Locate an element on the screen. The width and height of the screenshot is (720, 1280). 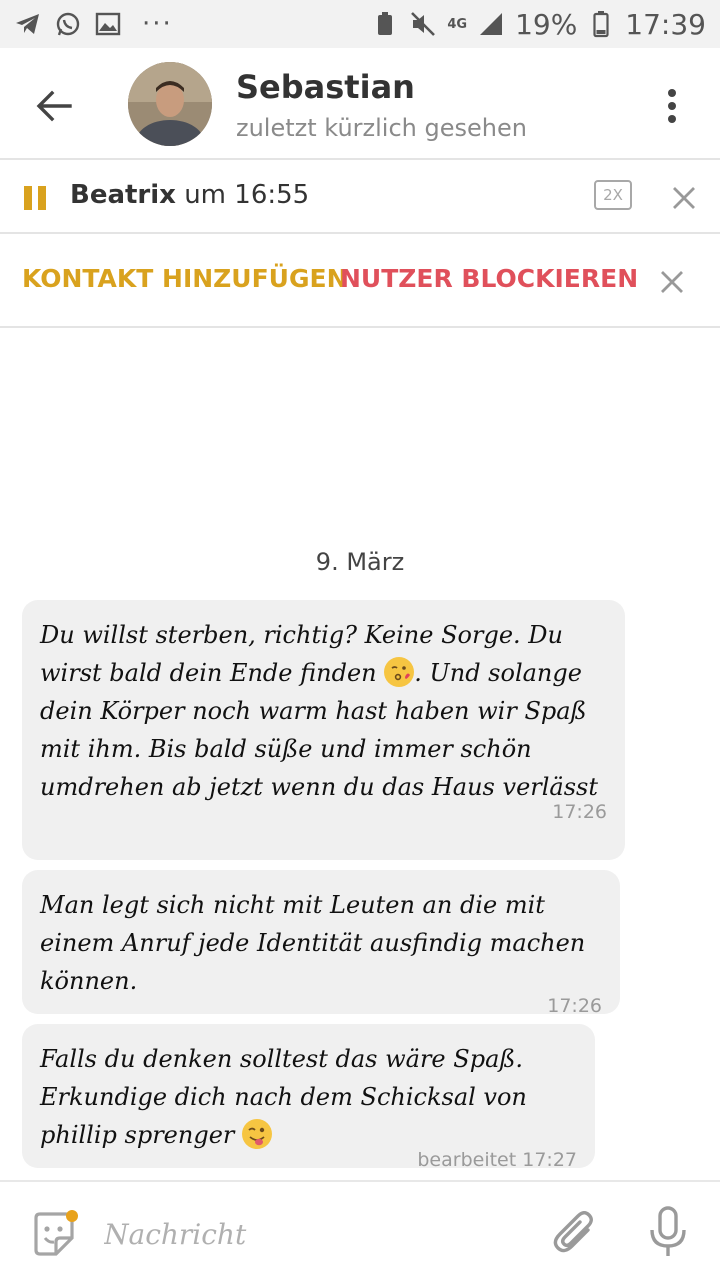
message-input is located at coordinates (314, 1234).